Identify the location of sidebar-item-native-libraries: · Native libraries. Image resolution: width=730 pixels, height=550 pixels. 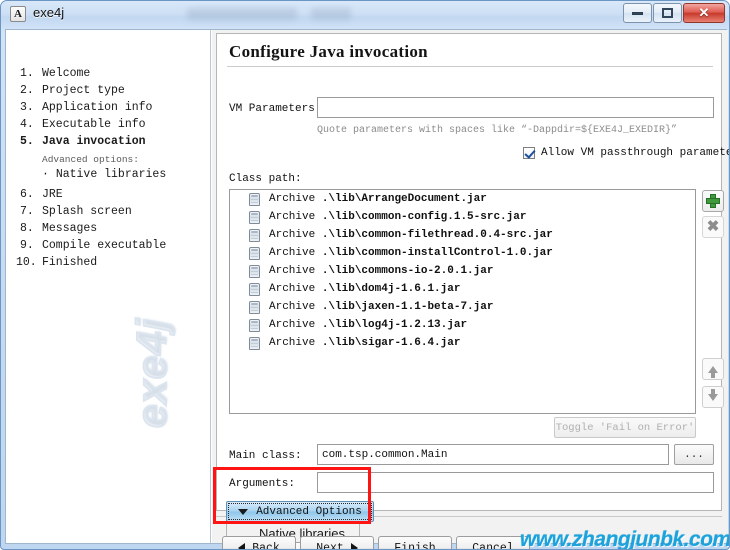
(104, 174).